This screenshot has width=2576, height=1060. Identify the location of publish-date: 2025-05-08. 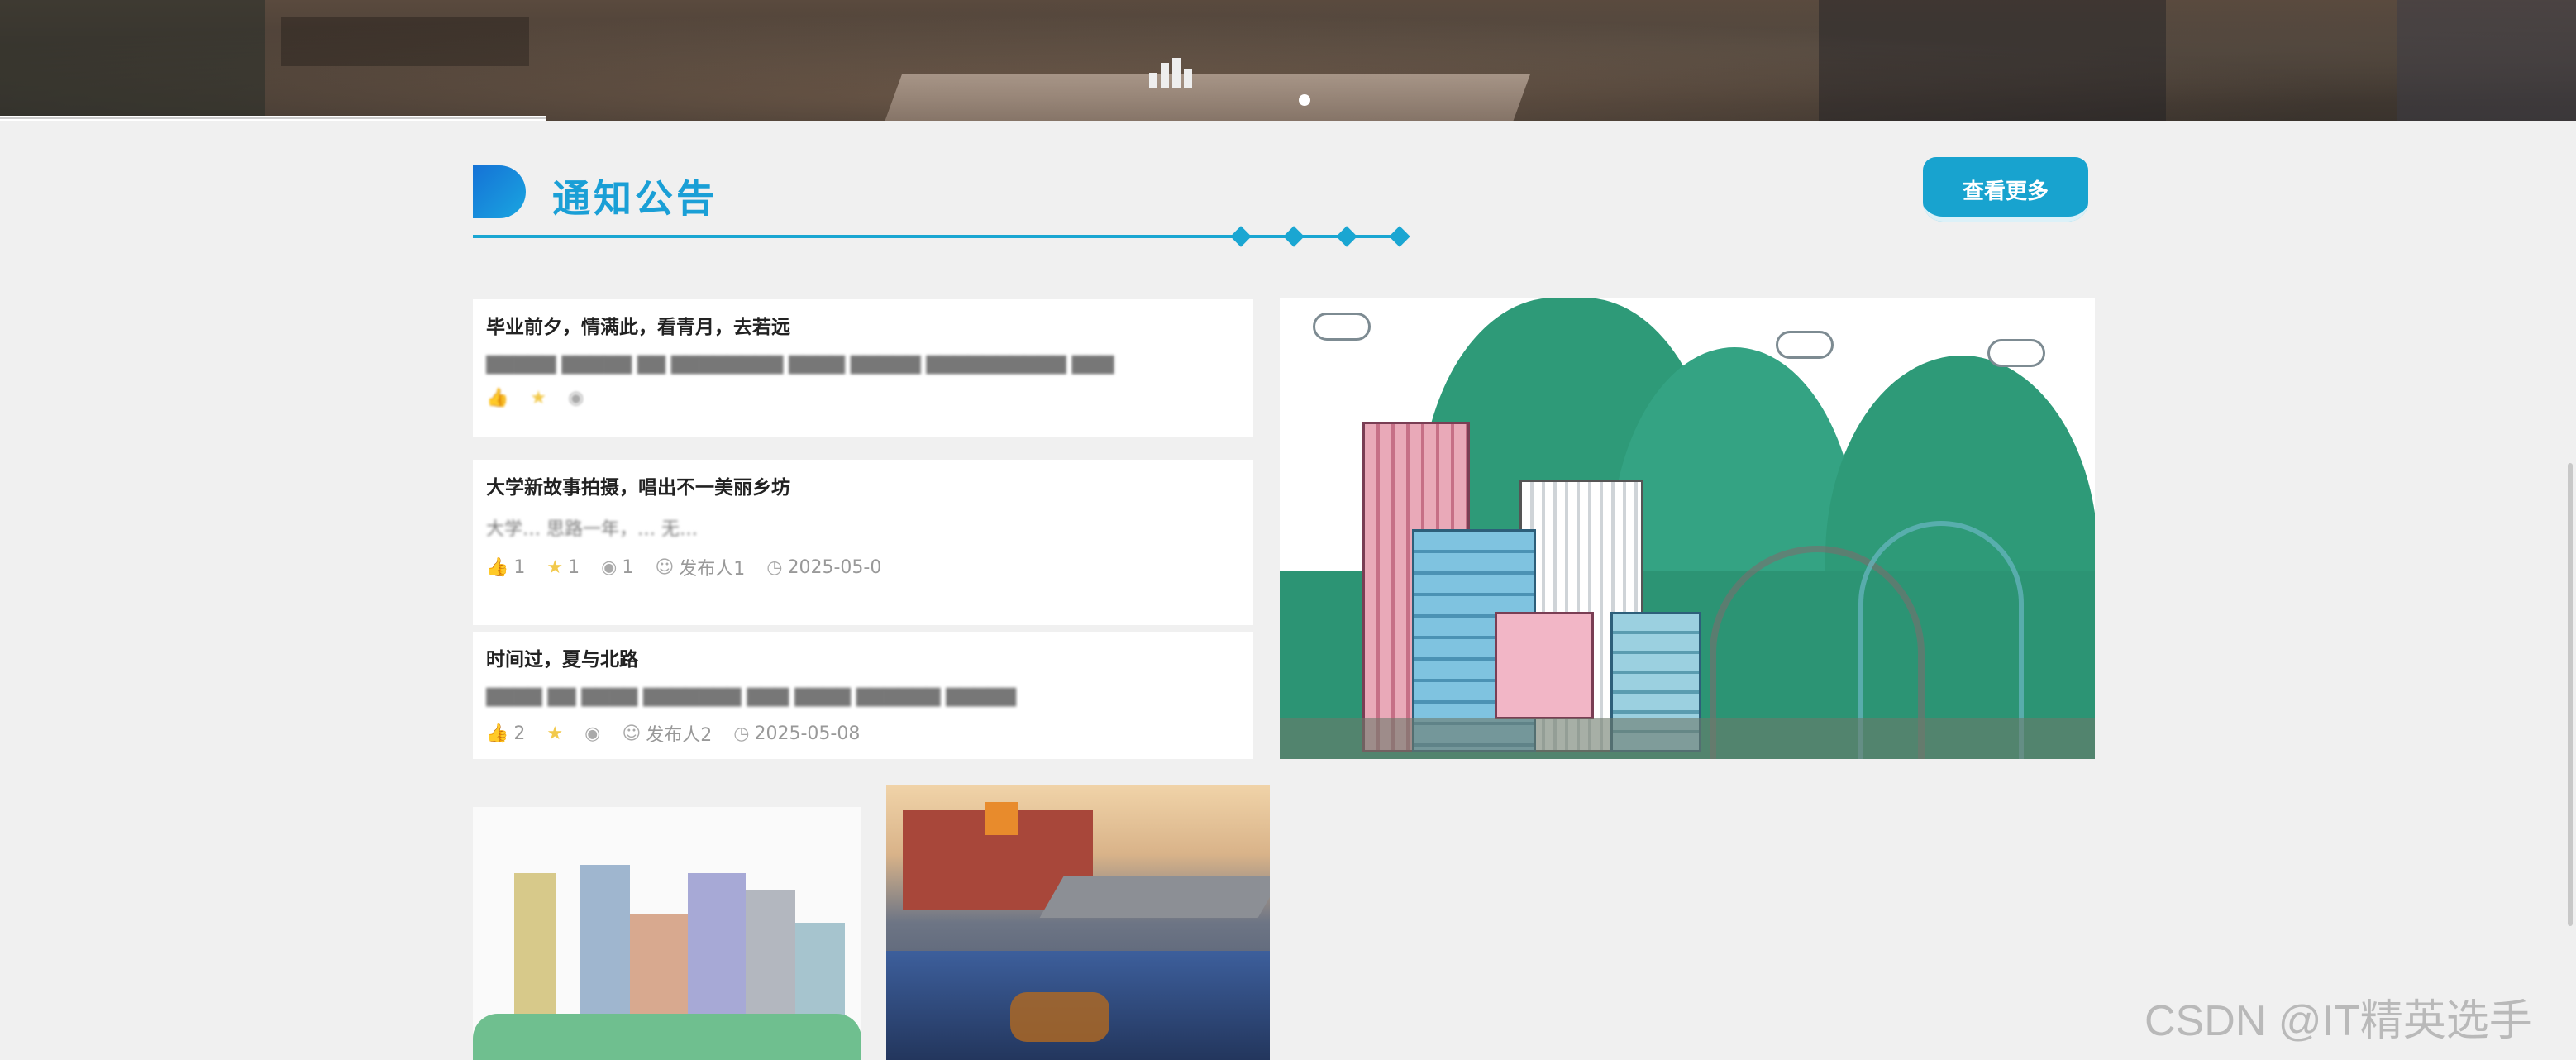
(807, 733).